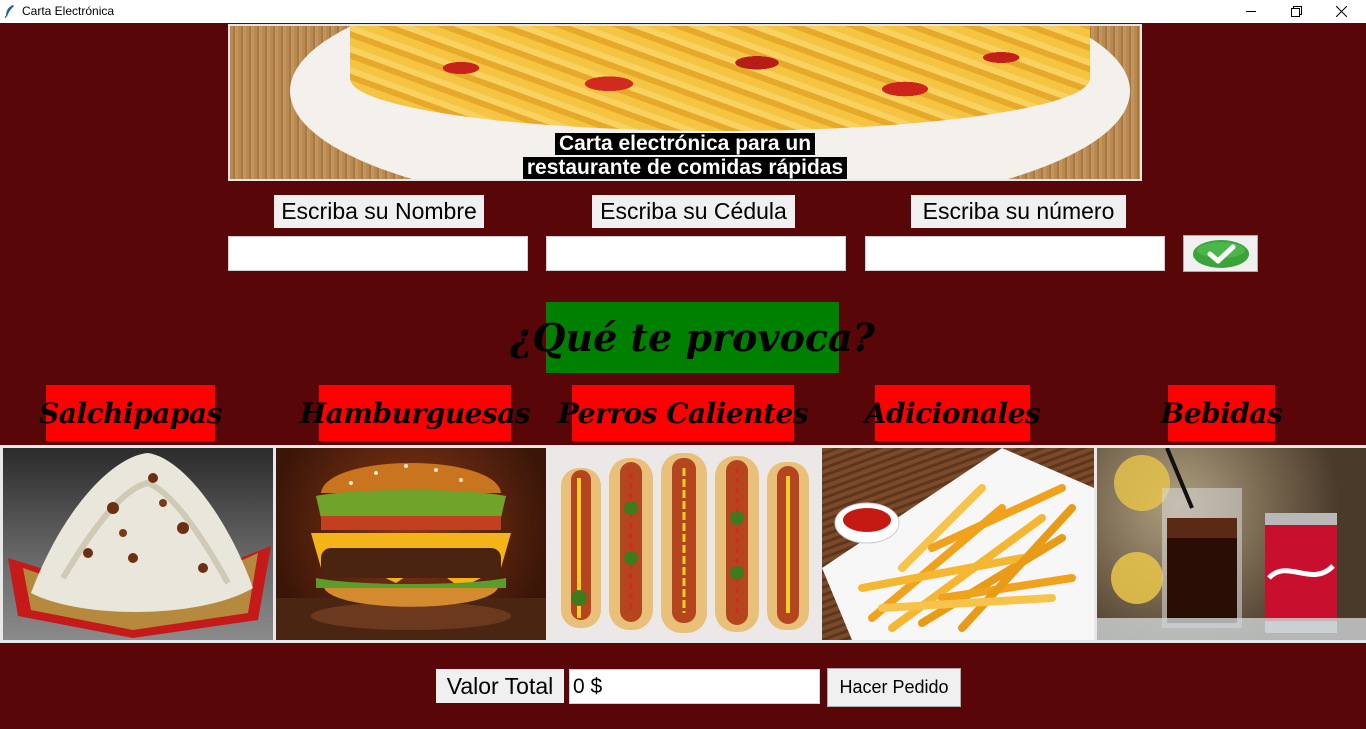 This screenshot has height=729, width=1366. Describe the element at coordinates (692, 337) in the screenshot. I see `question-heading: ¿Qué te provoca?` at that location.